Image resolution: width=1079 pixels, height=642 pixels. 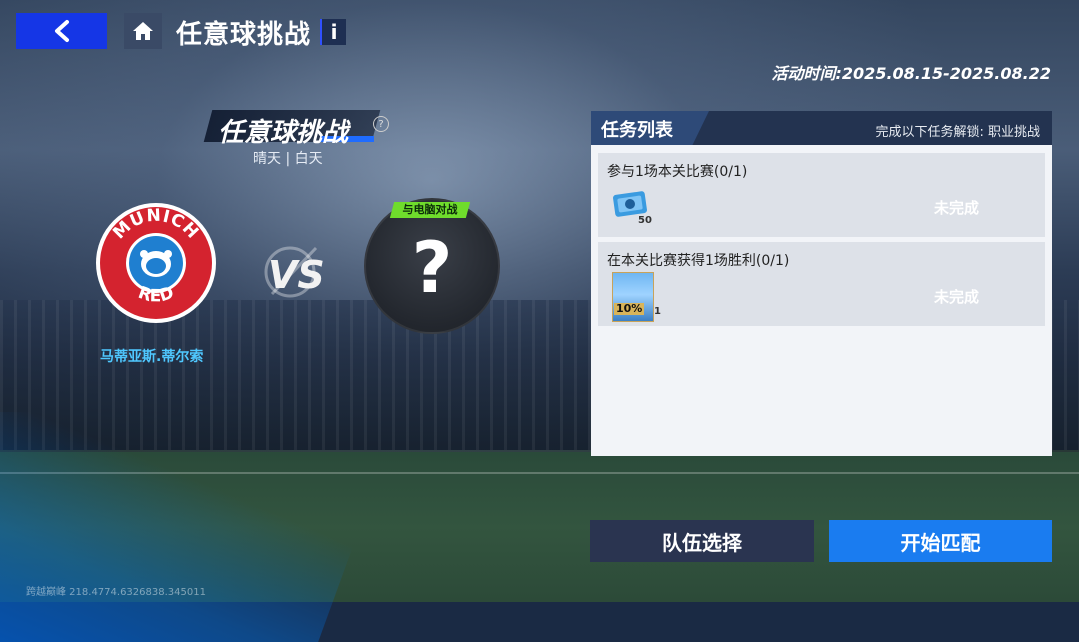 I want to click on logo-text-bottom: RED, so click(x=156, y=295).